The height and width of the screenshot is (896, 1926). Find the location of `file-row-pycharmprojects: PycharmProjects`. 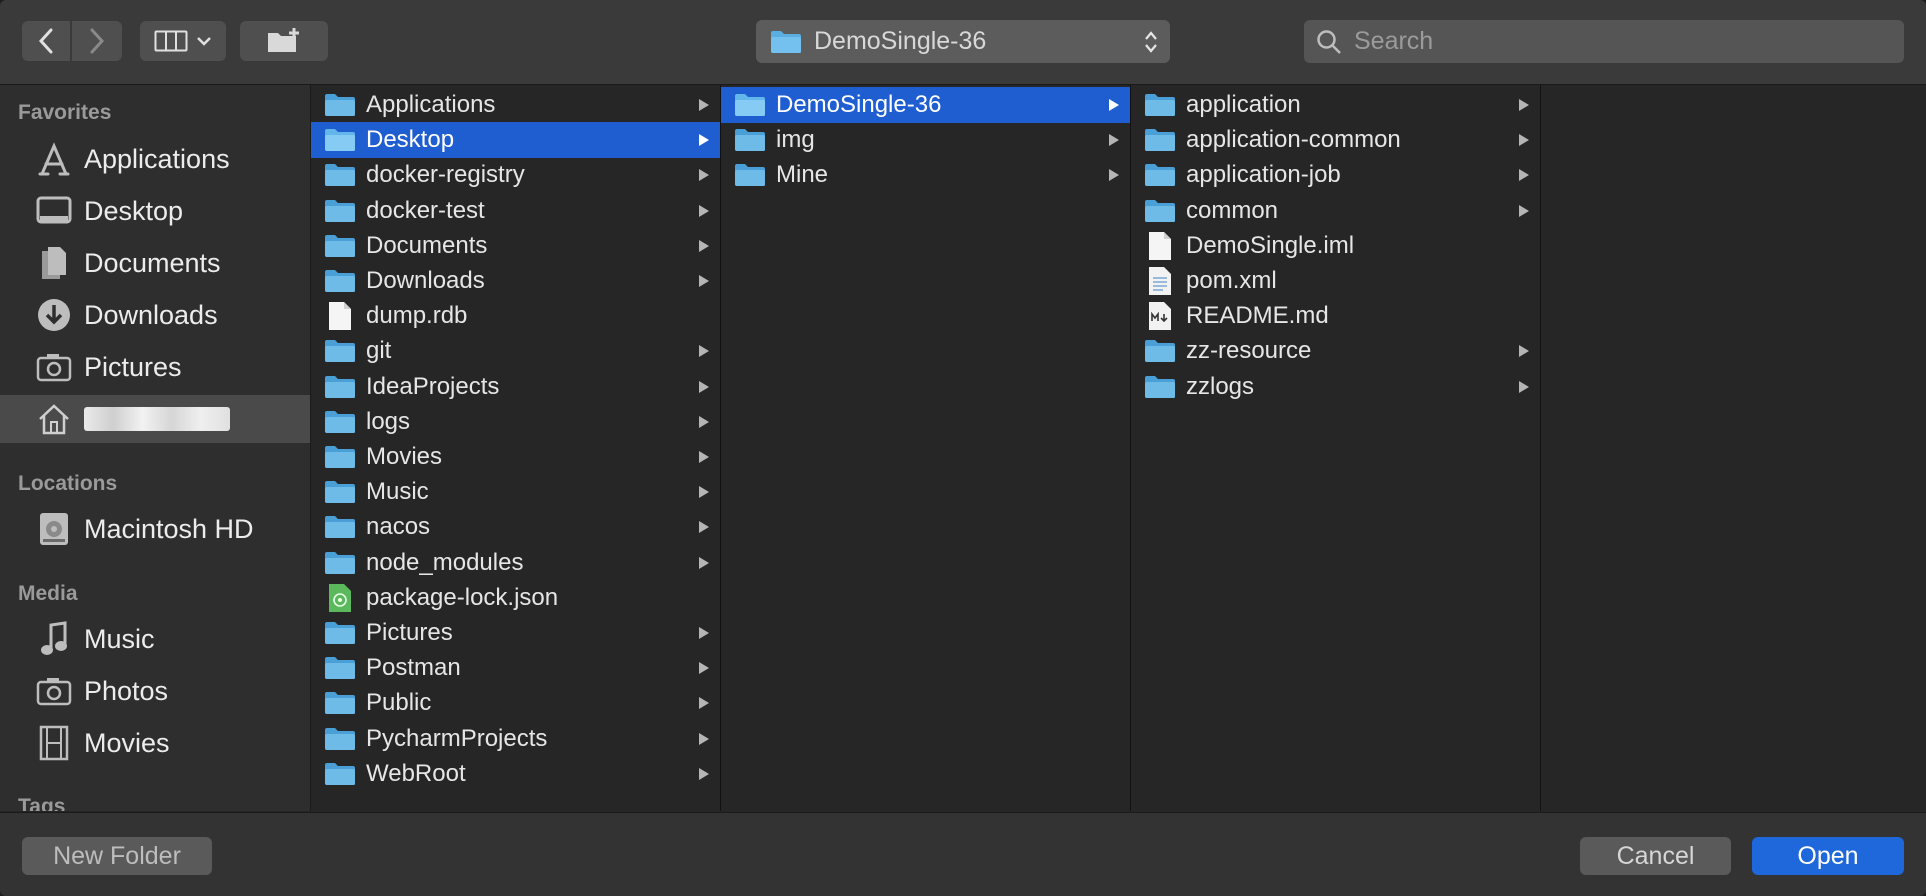

file-row-pycharmprojects: PycharmProjects is located at coordinates (515, 739).